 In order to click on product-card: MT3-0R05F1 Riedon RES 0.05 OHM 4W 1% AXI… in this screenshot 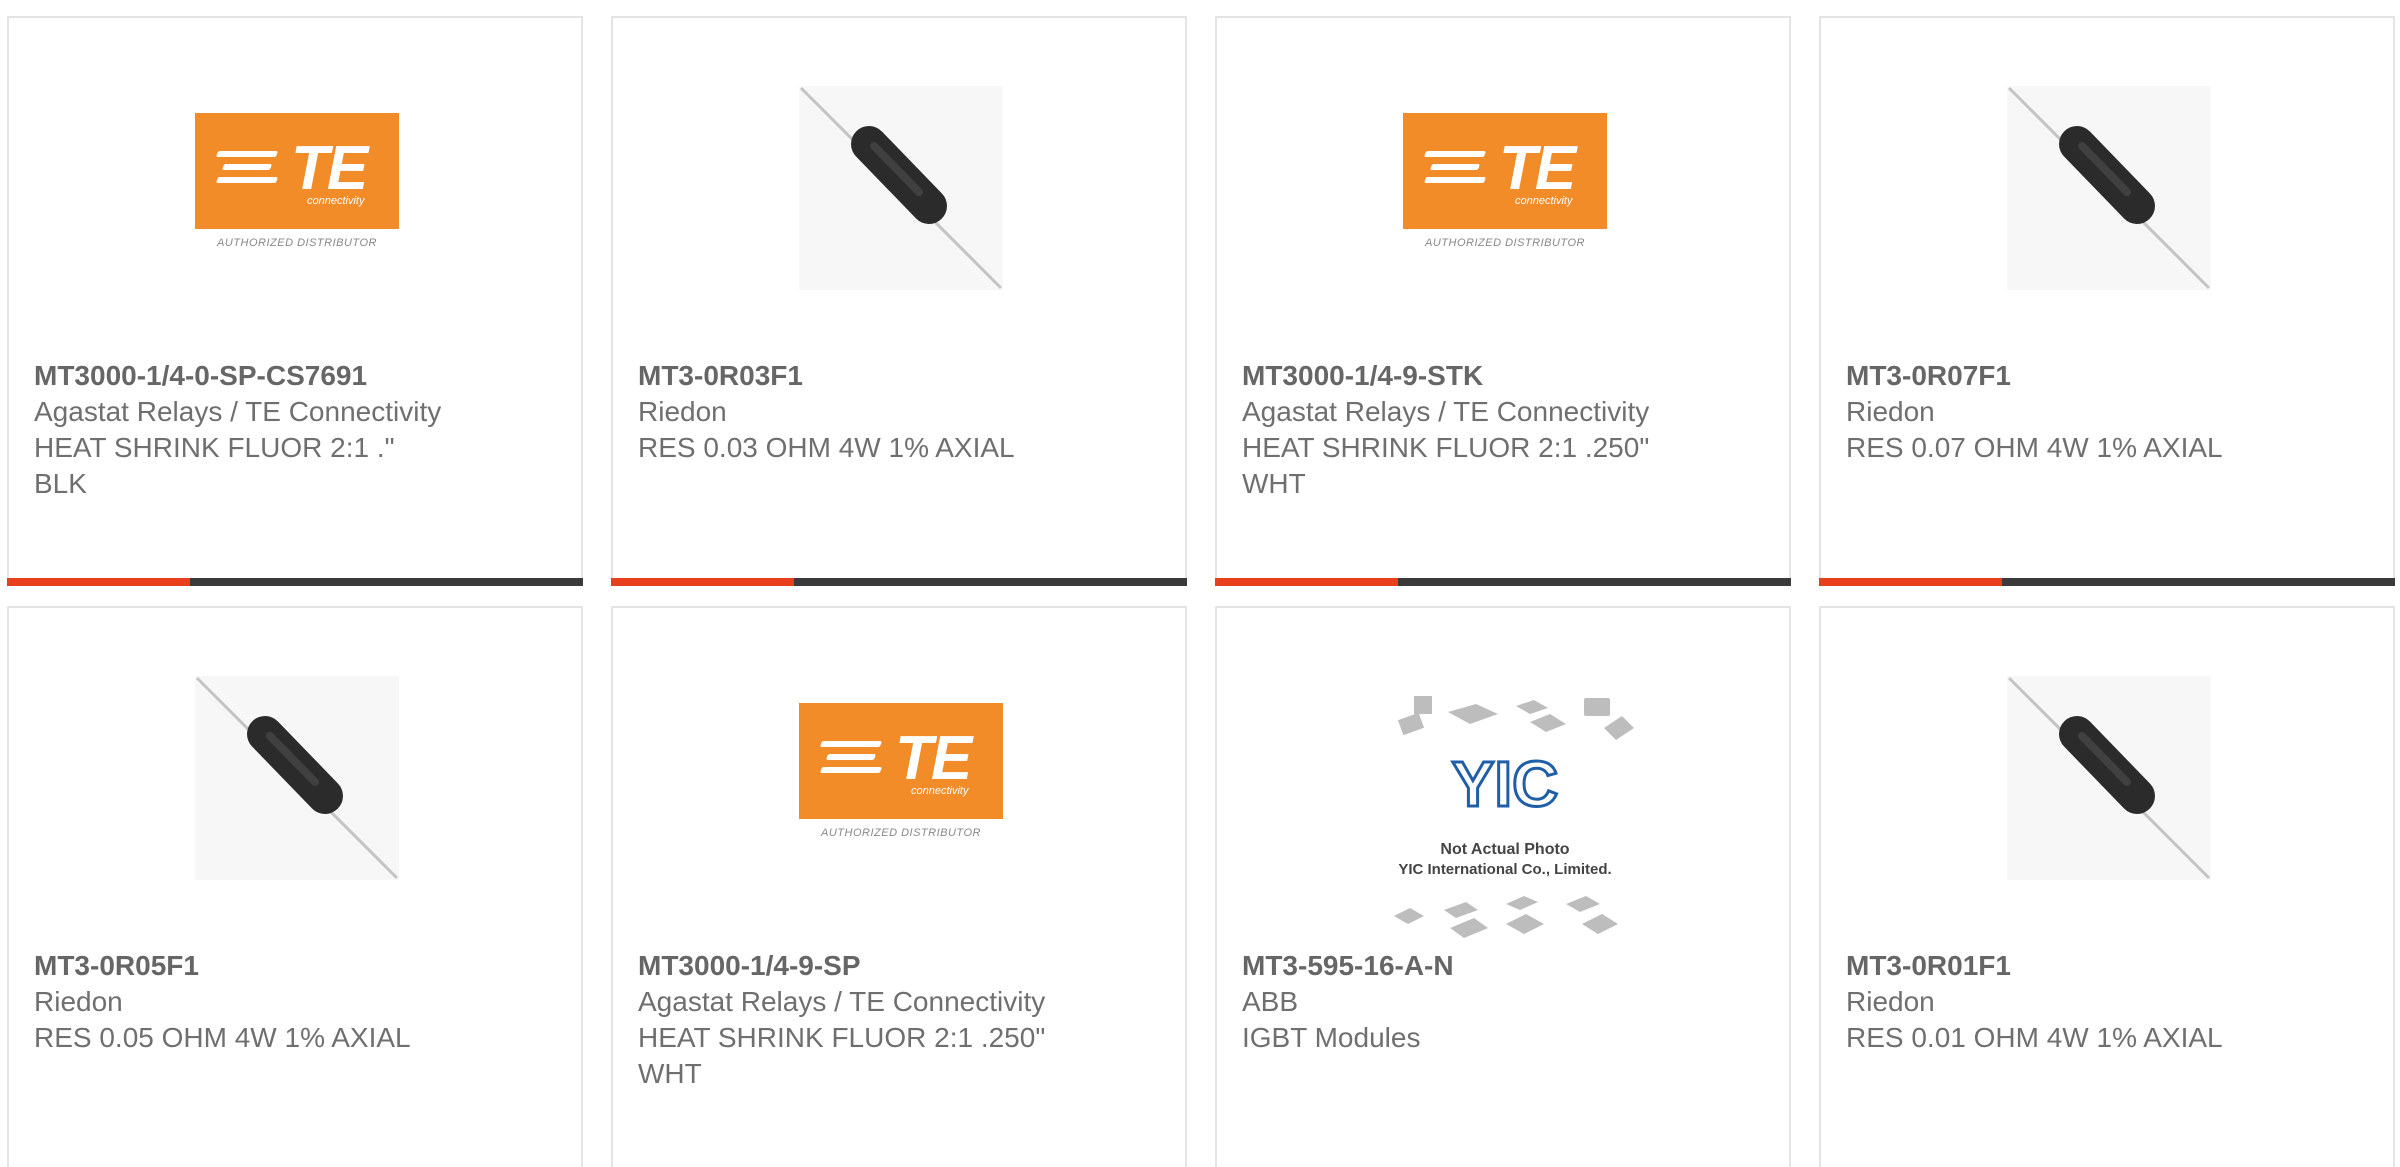, I will do `click(295, 886)`.